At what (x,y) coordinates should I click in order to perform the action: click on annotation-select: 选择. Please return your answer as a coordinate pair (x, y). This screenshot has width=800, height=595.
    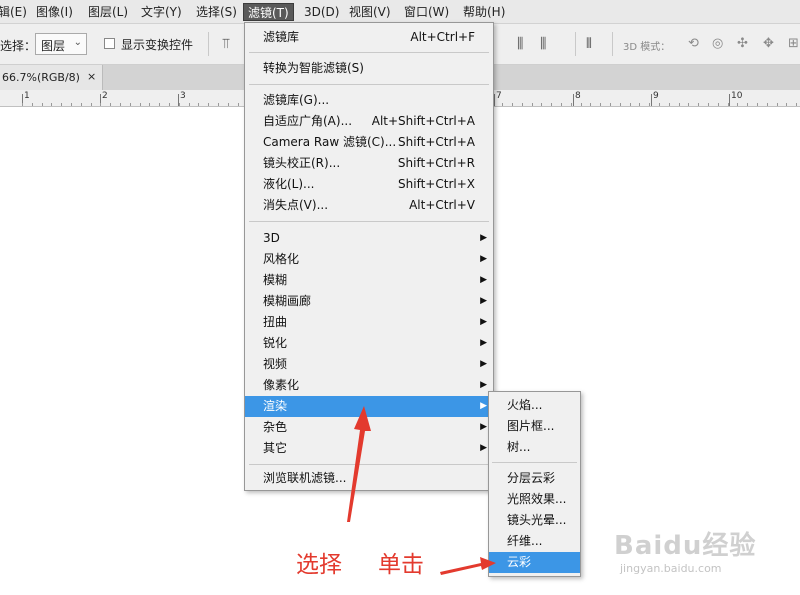
    Looking at the image, I should click on (319, 565).